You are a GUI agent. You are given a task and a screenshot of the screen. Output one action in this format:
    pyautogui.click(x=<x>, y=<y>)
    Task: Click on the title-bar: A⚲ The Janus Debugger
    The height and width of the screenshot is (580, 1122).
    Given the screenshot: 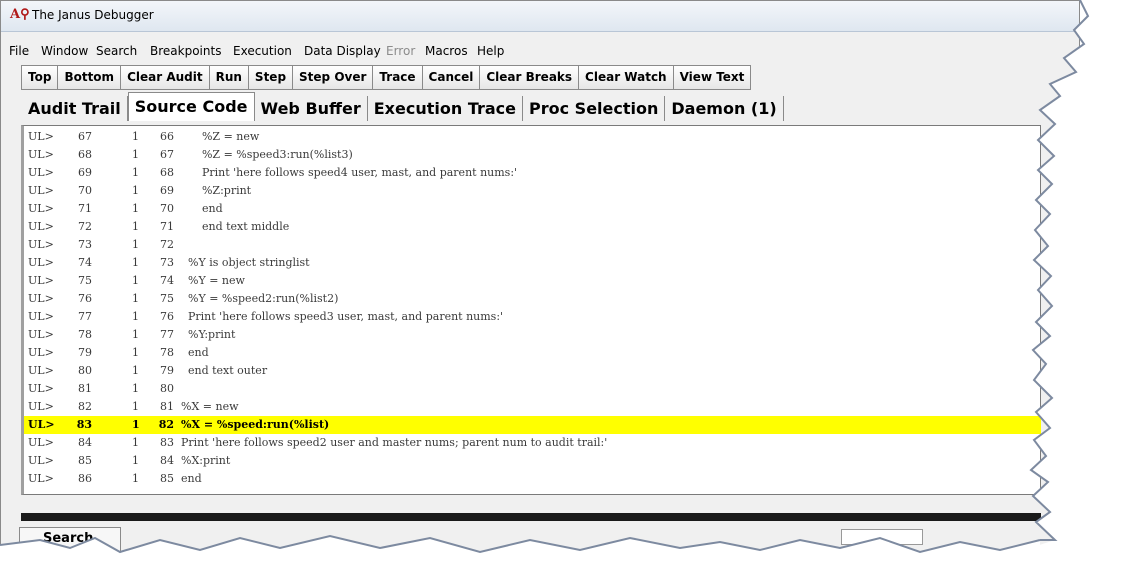 What is the action you would take?
    pyautogui.click(x=540, y=16)
    